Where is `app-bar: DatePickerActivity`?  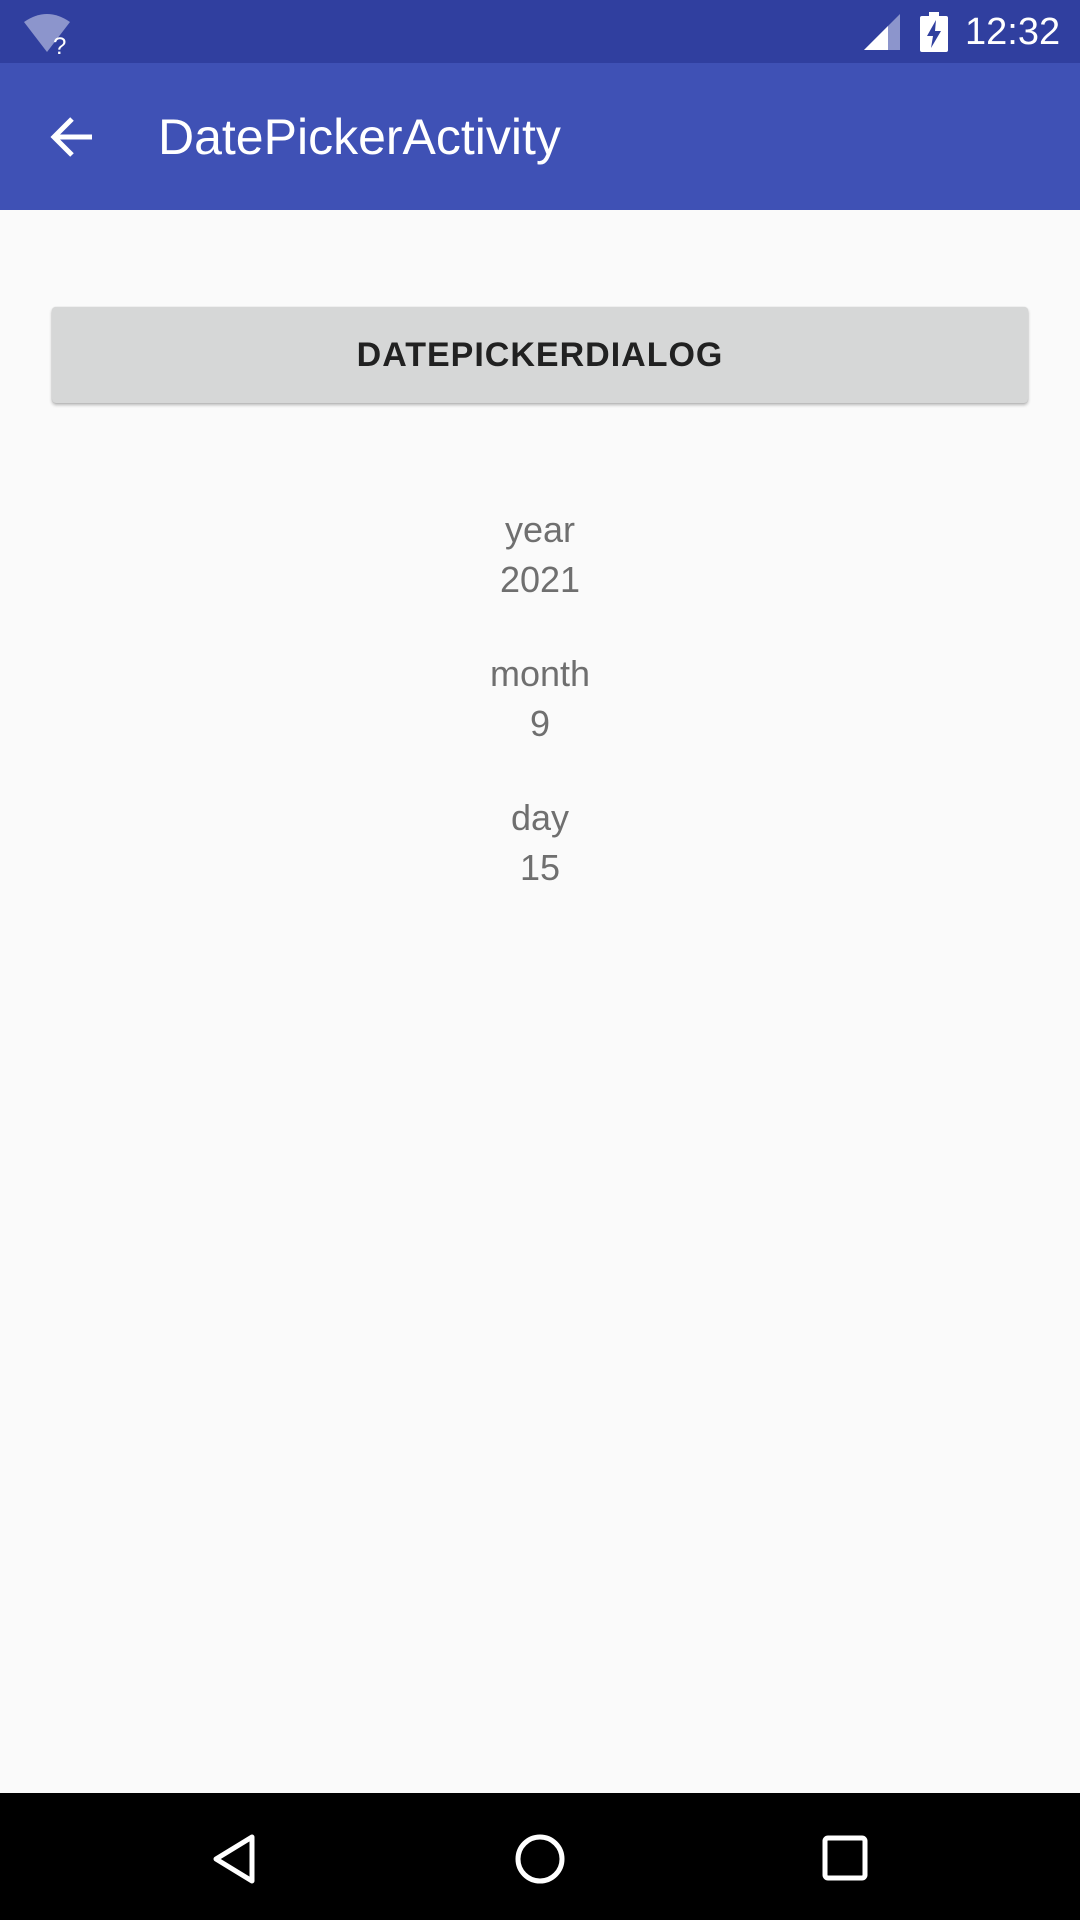 app-bar: DatePickerActivity is located at coordinates (540, 136).